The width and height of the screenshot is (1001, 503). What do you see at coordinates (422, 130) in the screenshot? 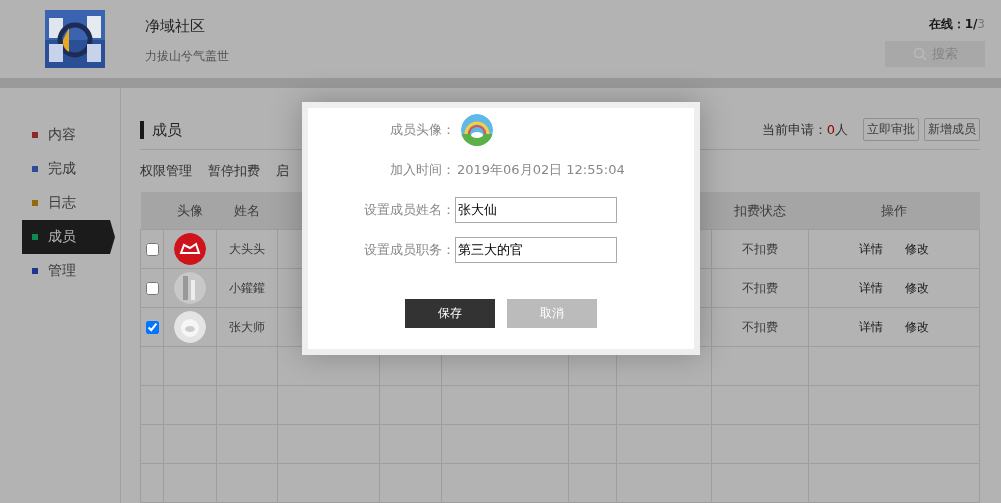
I see `field-label: 成员头像：` at bounding box center [422, 130].